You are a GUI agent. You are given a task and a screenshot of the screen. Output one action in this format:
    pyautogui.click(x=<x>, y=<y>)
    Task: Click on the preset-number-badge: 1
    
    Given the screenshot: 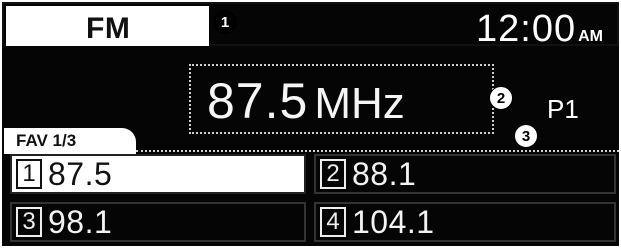 What is the action you would take?
    pyautogui.click(x=29, y=174)
    